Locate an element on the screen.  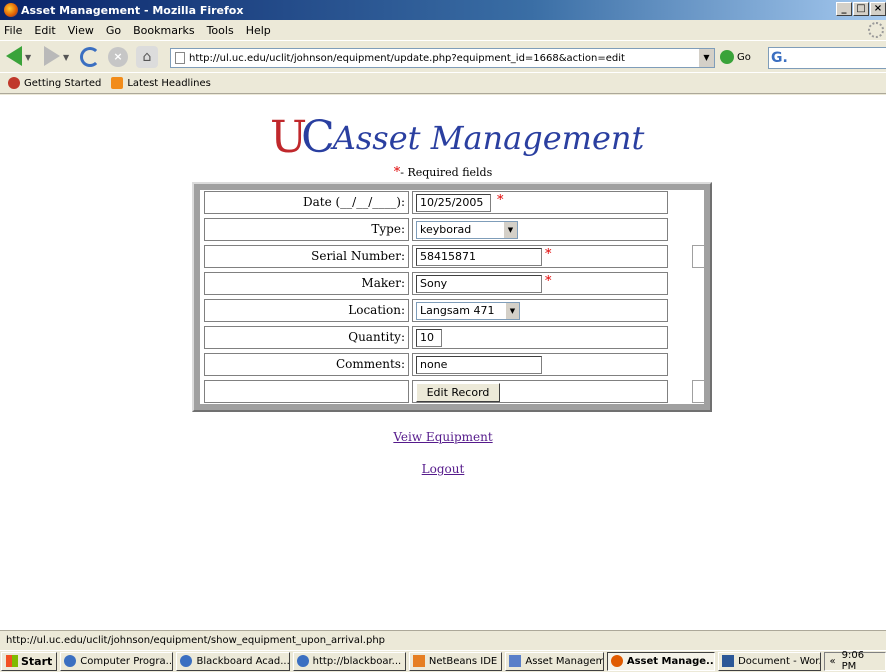
window-title: Asset Management - Mozilla Firefox is located at coordinates (132, 10).